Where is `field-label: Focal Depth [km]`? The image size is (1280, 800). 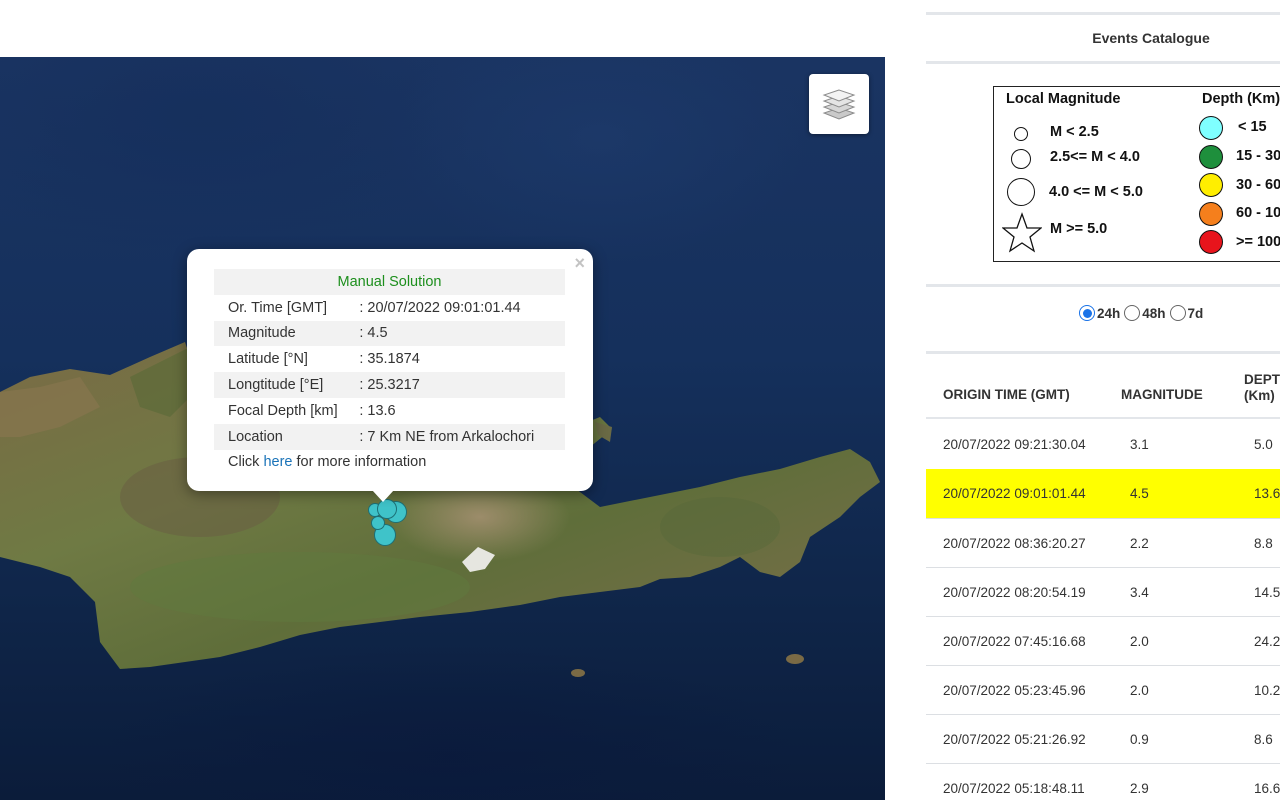
field-label: Focal Depth [km] is located at coordinates (283, 410).